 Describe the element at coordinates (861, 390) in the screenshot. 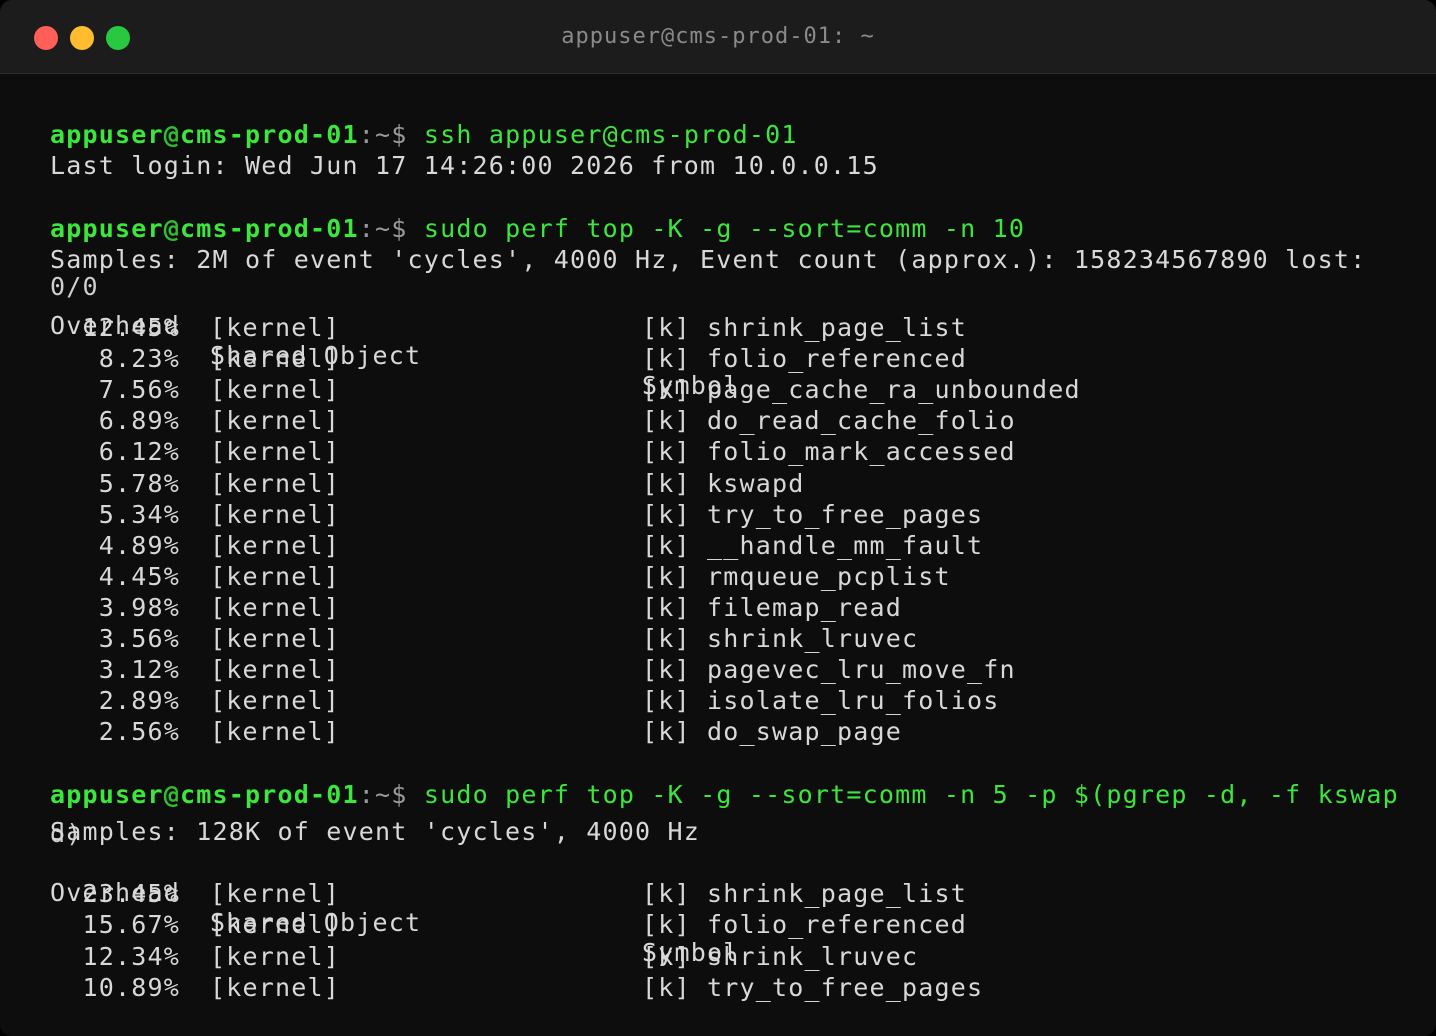

I see `symbol-cell: [k] page_cache_ra_unbounded` at that location.